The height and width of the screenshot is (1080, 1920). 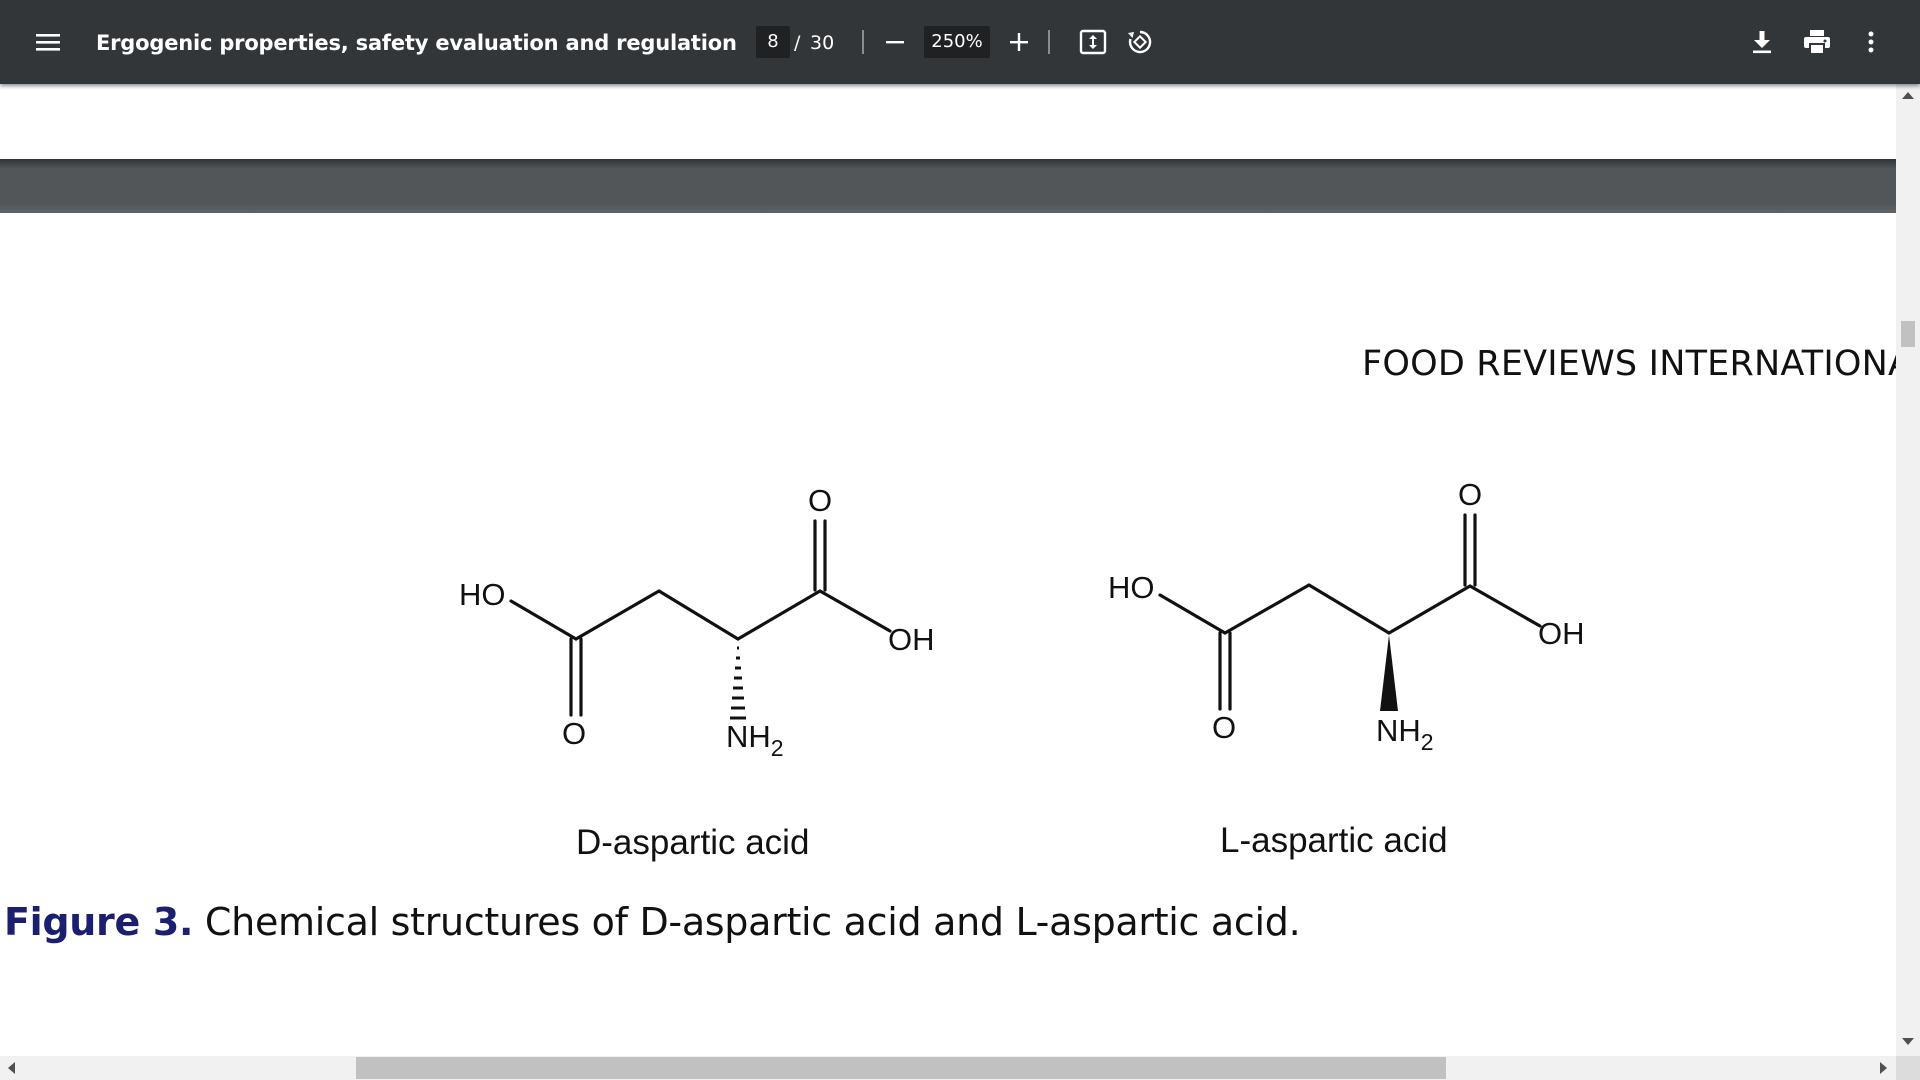 I want to click on rotate-icon, so click(x=1140, y=42).